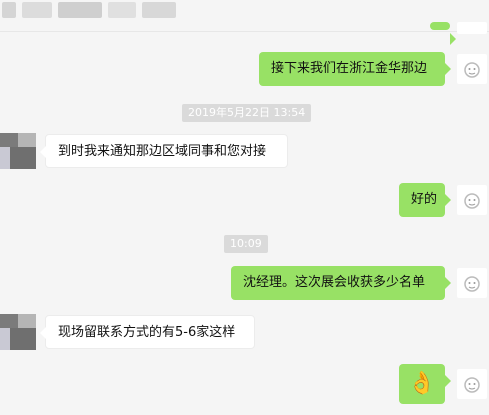 This screenshot has width=489, height=415. What do you see at coordinates (246, 244) in the screenshot?
I see `timestamp: 10:09` at bounding box center [246, 244].